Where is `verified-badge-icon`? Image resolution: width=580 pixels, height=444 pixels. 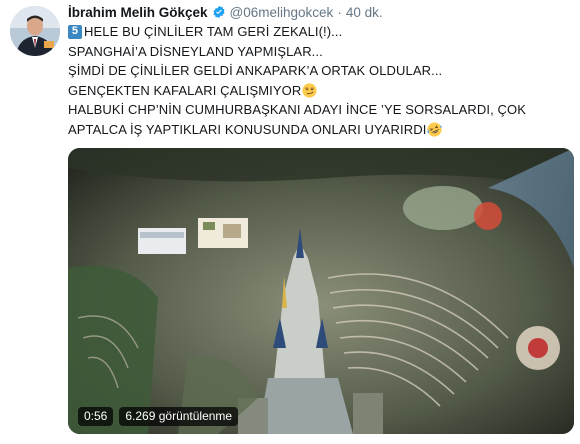 verified-badge-icon is located at coordinates (219, 12).